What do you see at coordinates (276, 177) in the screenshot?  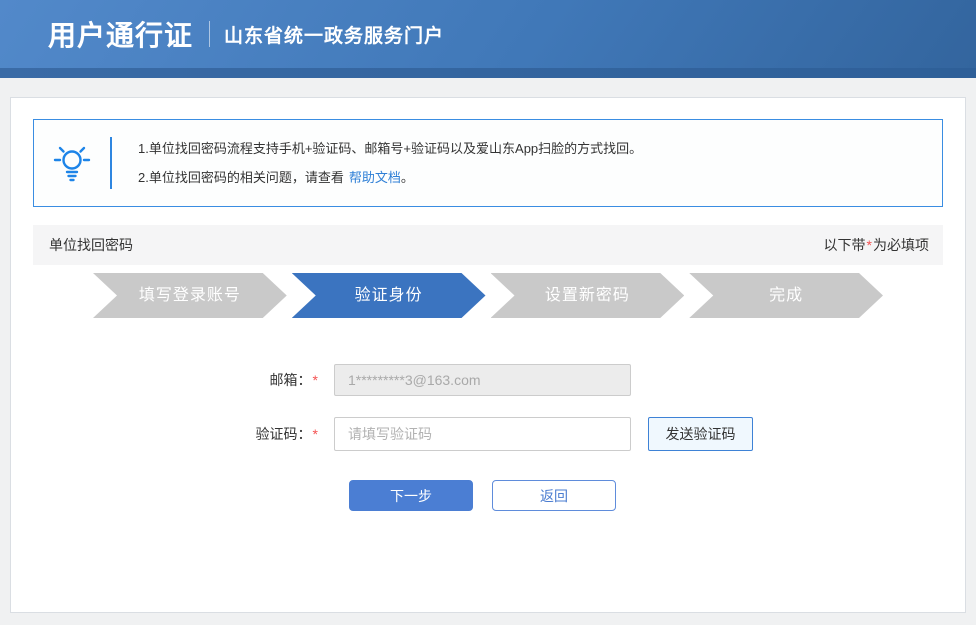 I see `tip-line-2: 2.单位找回密码的相关问题，请查看 帮助文档。` at bounding box center [276, 177].